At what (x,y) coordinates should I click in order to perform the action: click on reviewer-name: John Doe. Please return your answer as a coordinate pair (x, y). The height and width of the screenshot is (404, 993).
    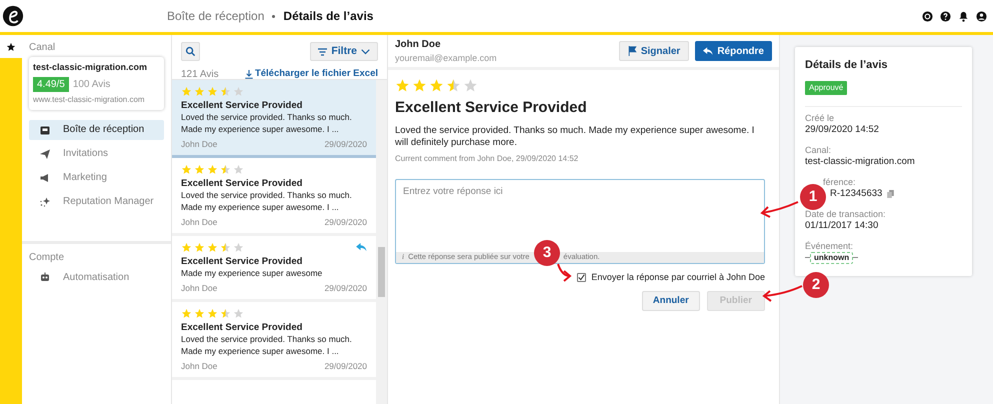
    Looking at the image, I should click on (418, 45).